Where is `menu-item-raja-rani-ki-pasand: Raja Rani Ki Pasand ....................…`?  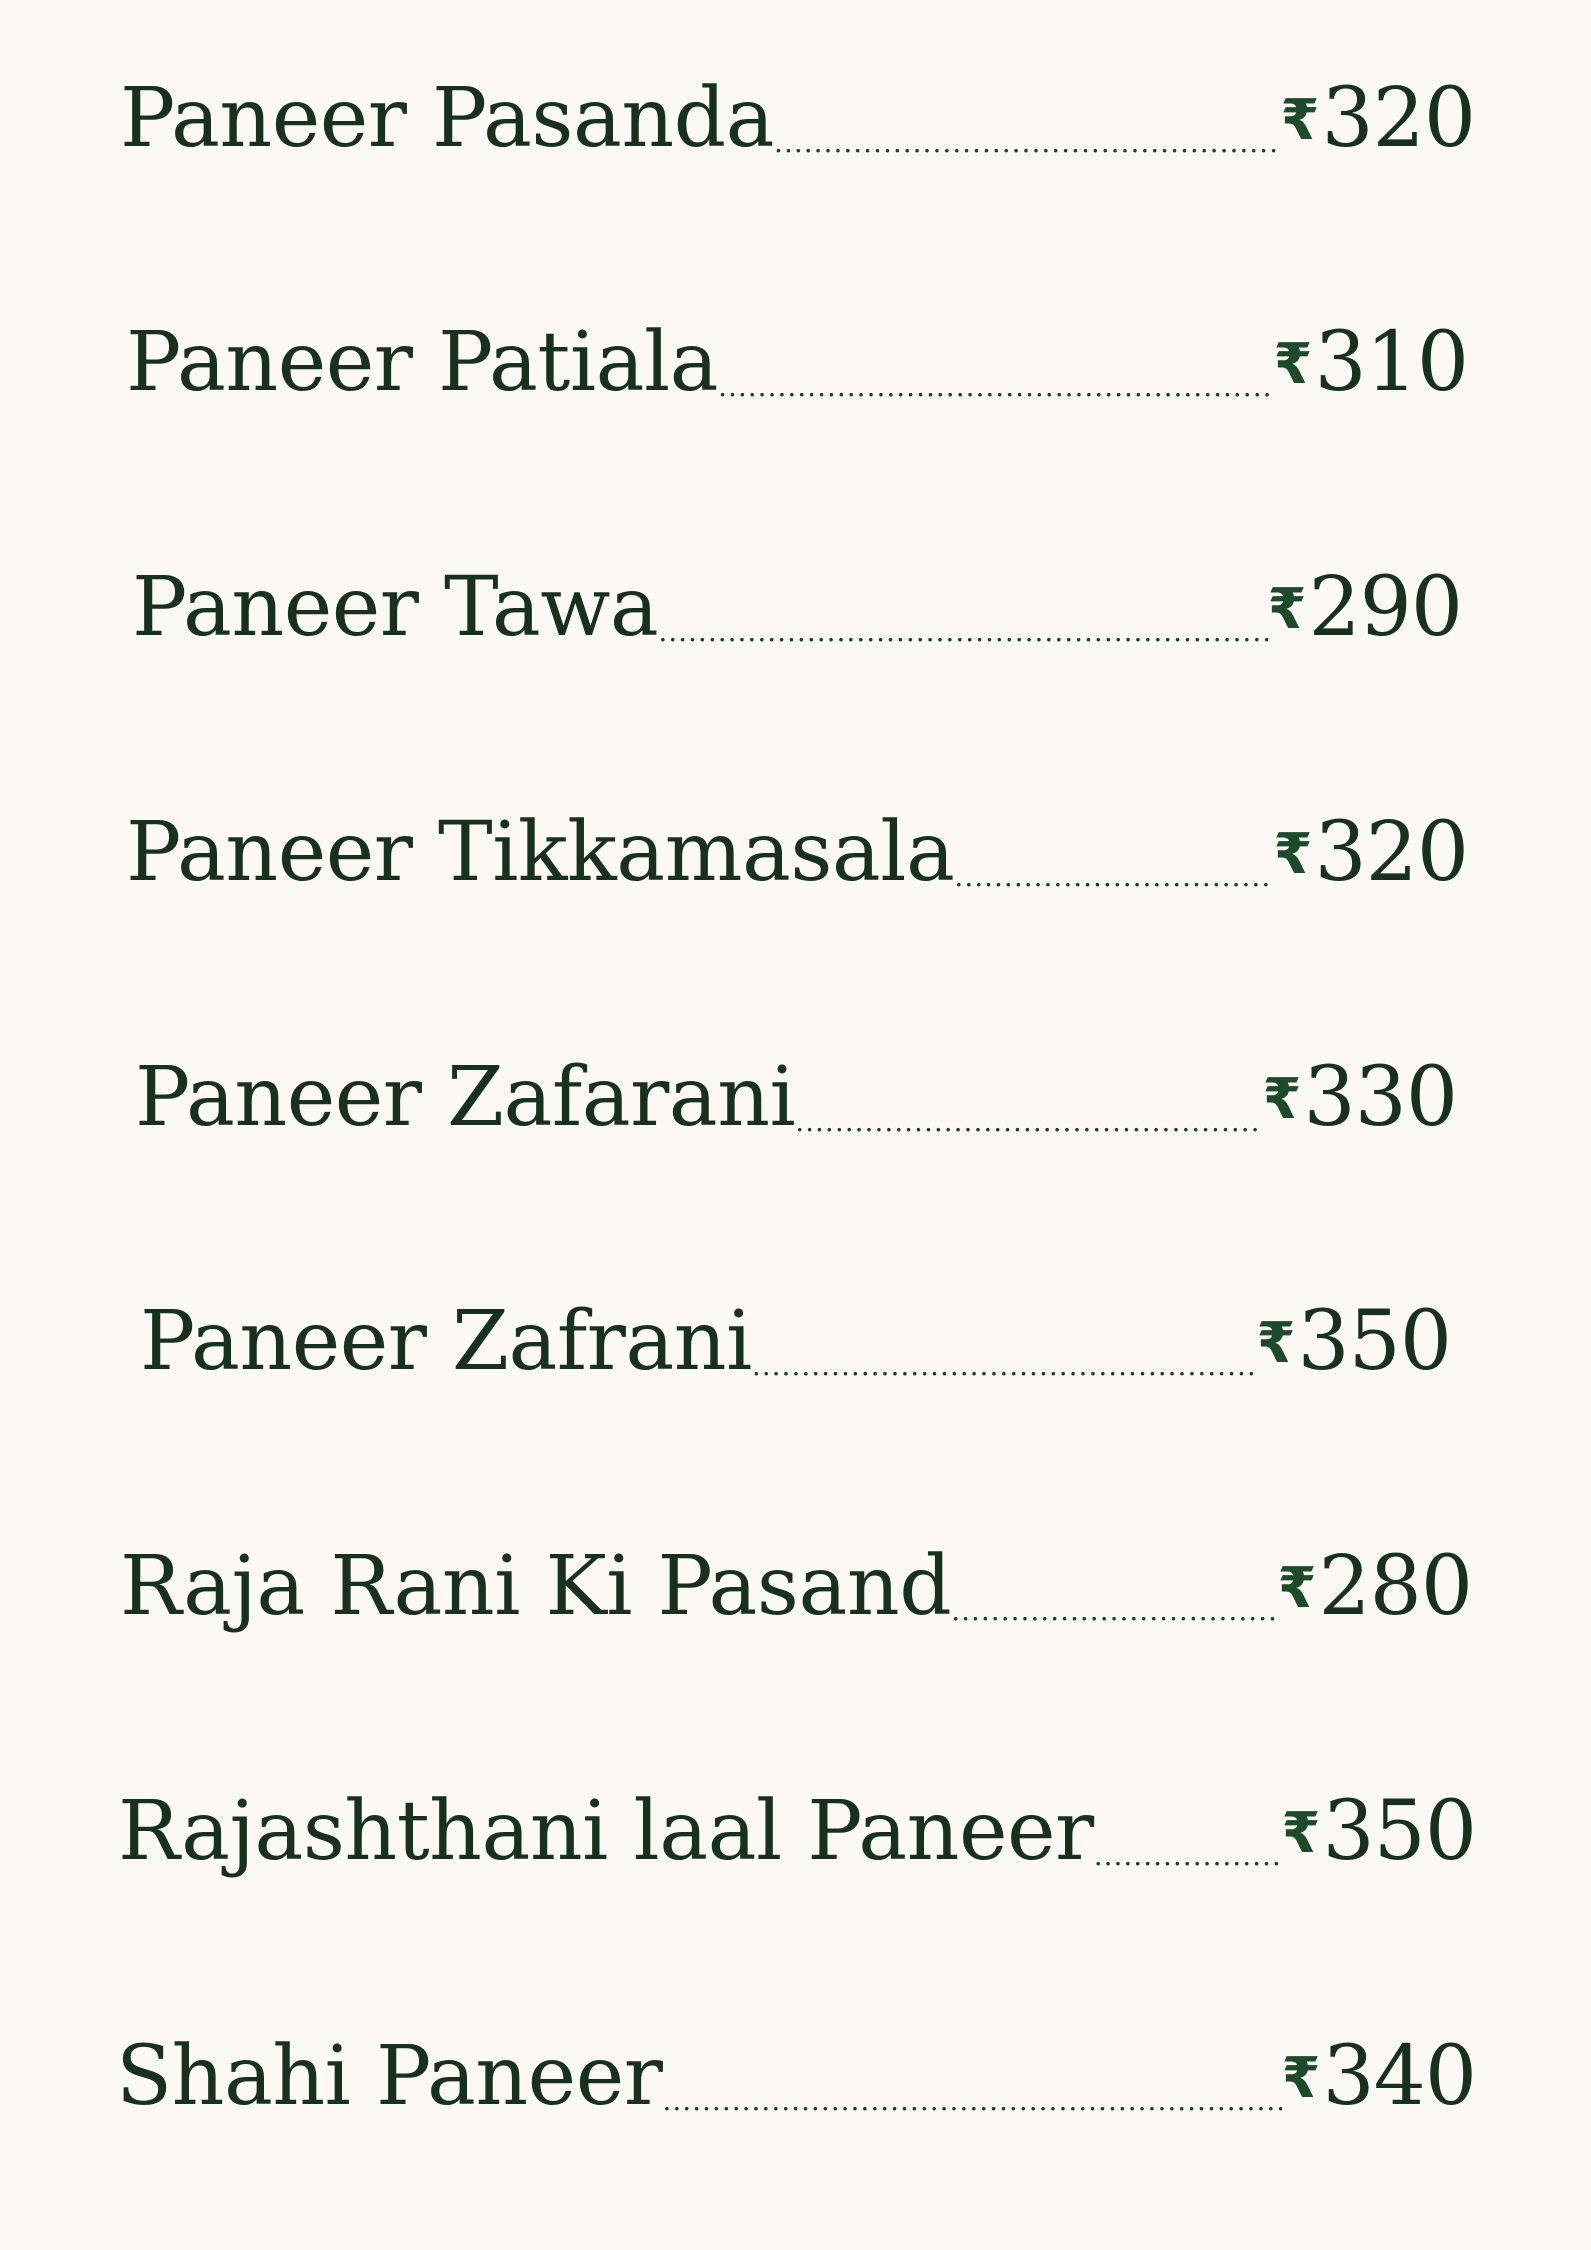
menu-item-raja-rani-ki-pasand: Raja Rani Ki Pasand ....................… is located at coordinates (796, 1587).